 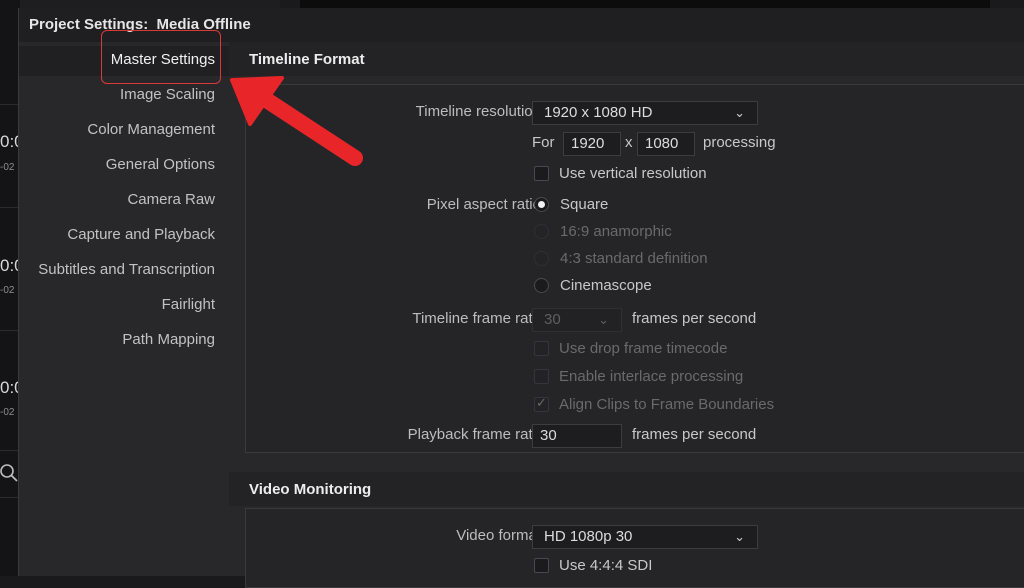 I want to click on x-label: x, so click(x=629, y=142).